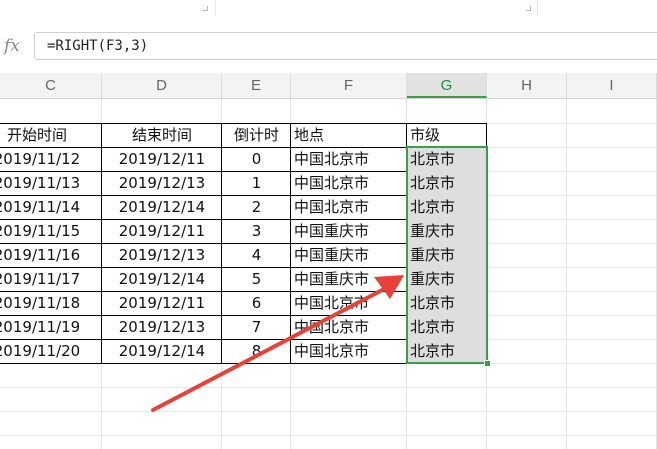  What do you see at coordinates (612, 85) in the screenshot?
I see `column-header-i: I` at bounding box center [612, 85].